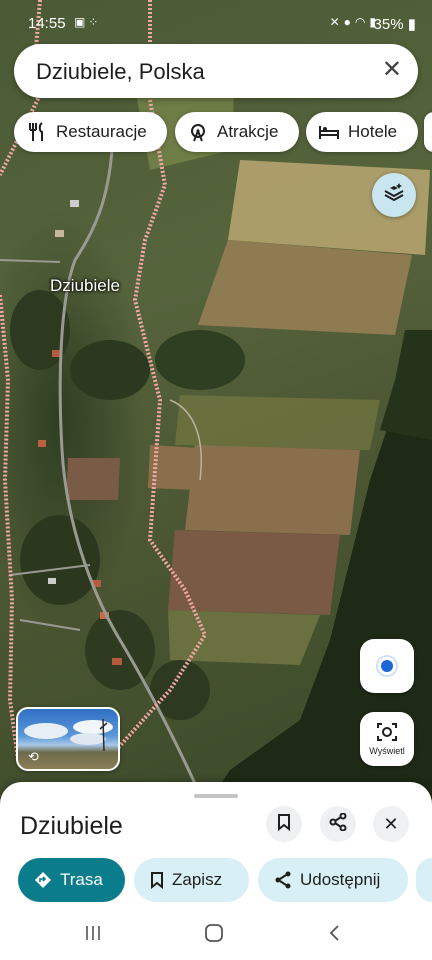 This screenshot has height=960, width=432. I want to click on status-time: 14:55, so click(47, 23).